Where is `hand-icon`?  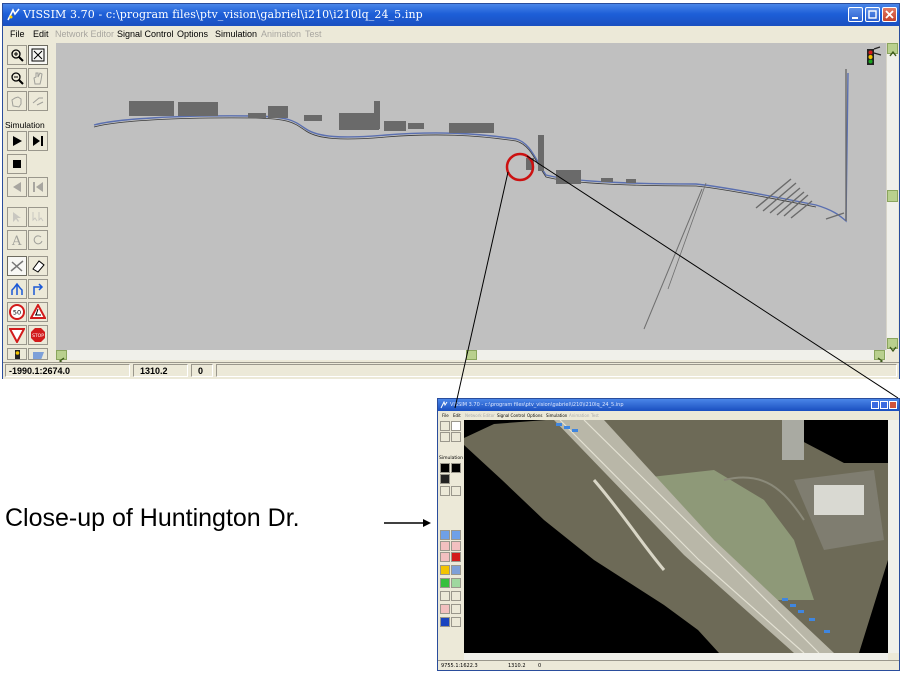
hand-icon is located at coordinates (38, 78).